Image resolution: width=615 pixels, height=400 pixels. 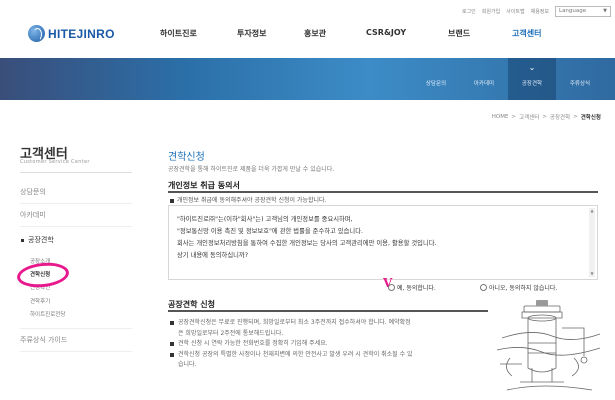 What do you see at coordinates (335, 365) in the screenshot?
I see `tour-info-line: 습니다.` at bounding box center [335, 365].